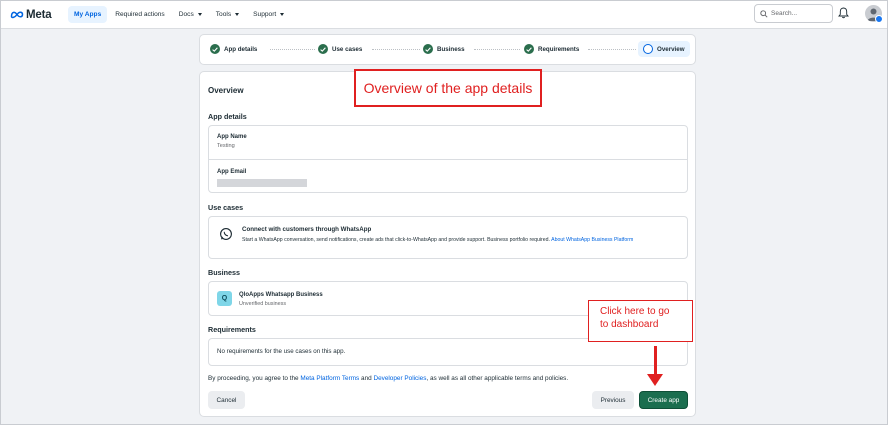 This screenshot has height=425, width=888. Describe the element at coordinates (663, 400) in the screenshot. I see `create-app-button: Create app` at that location.